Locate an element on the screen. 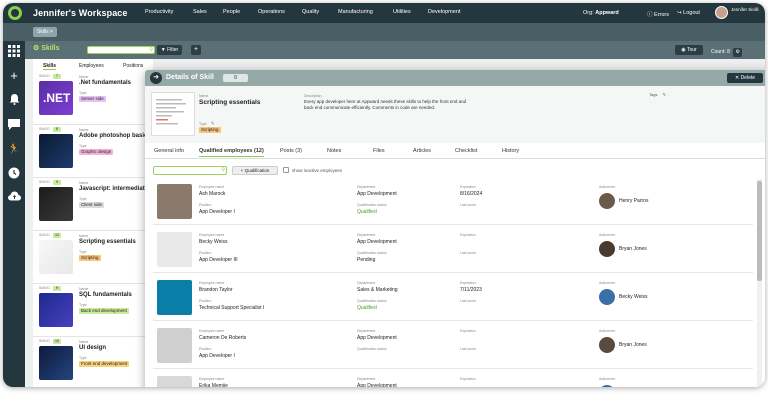  bell-icon is located at coordinates (14, 100).